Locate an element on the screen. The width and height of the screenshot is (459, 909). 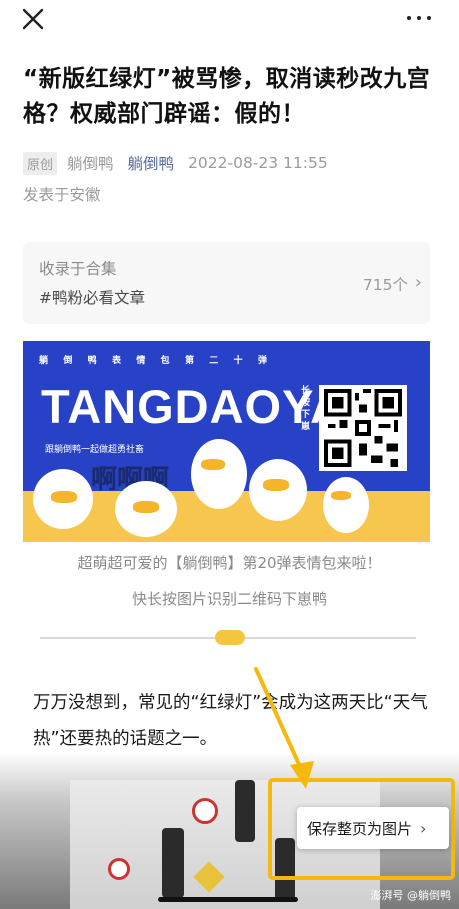
qr-label: 长按下崽 is located at coordinates (306, 409).